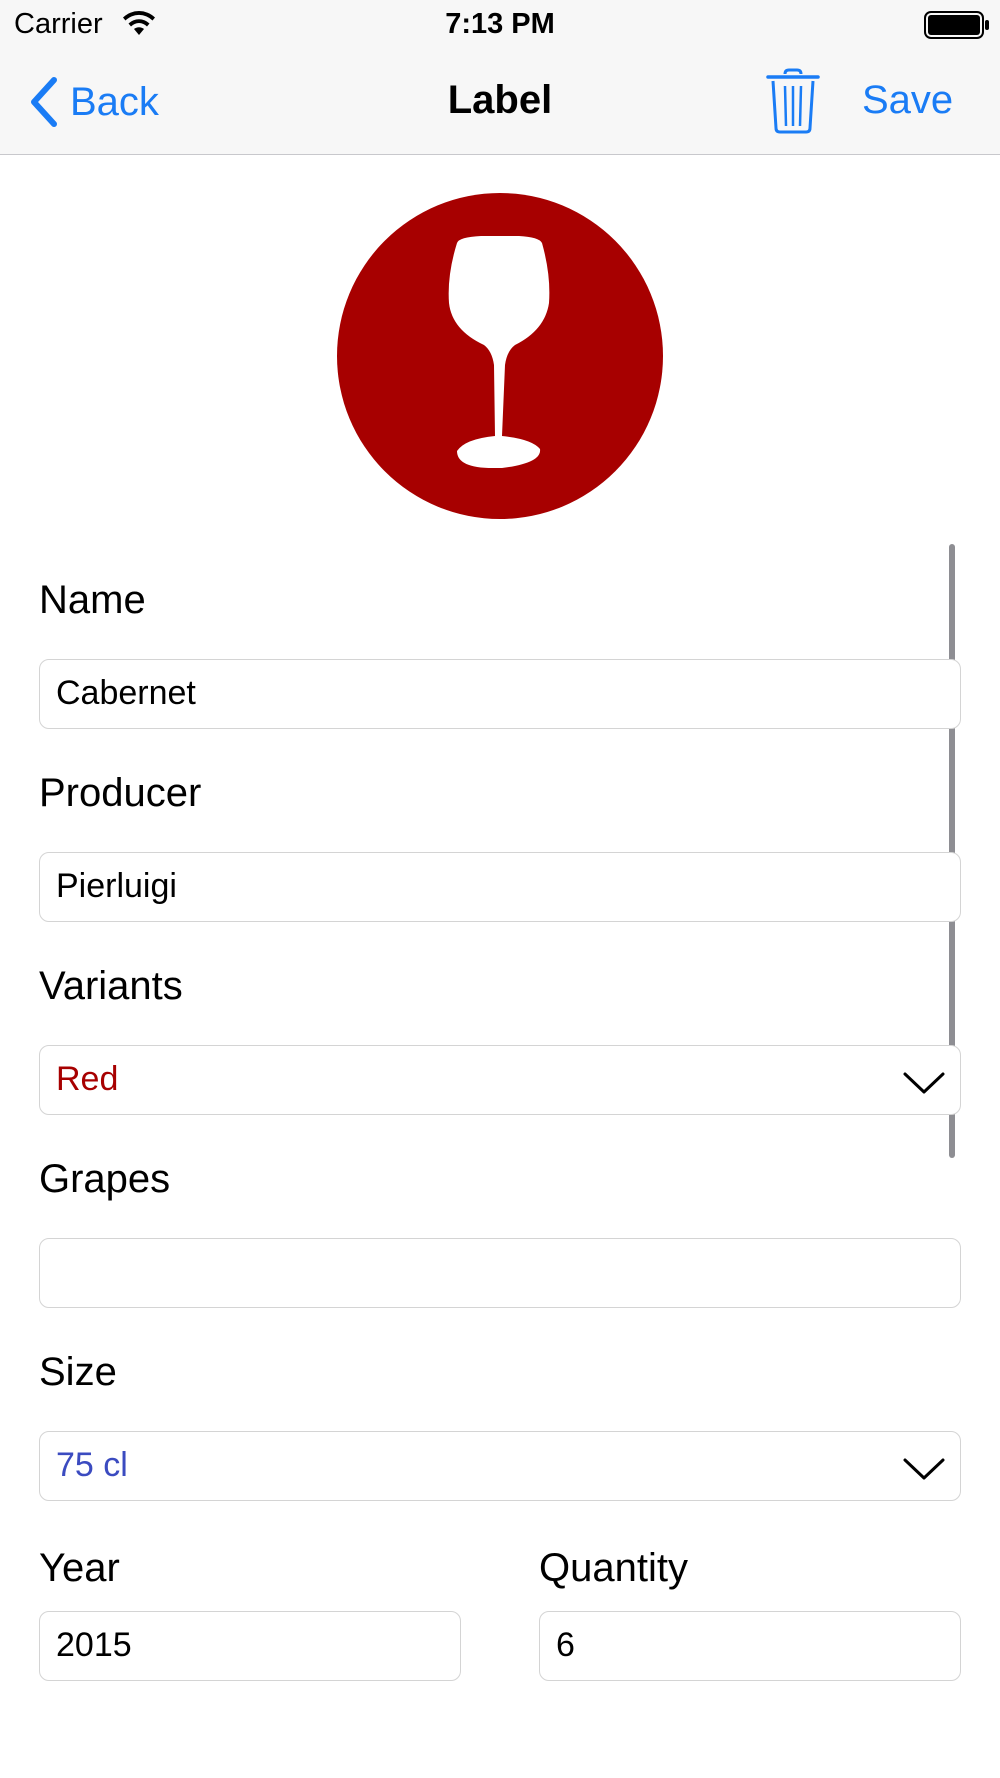 This screenshot has width=1000, height=1778. I want to click on grapes-label: Grapes, so click(105, 1179).